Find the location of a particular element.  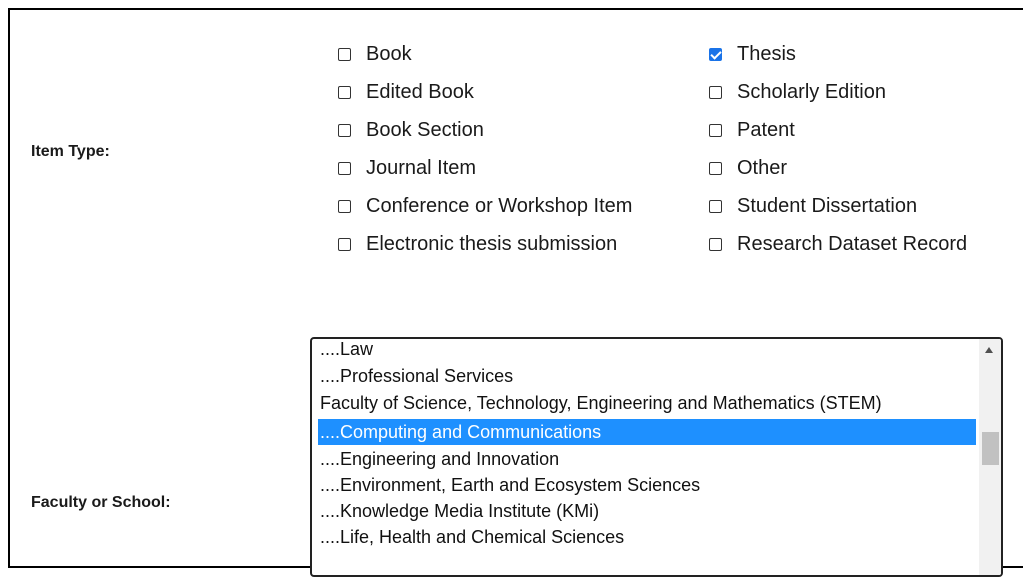

checkbox-label: Student Dissertation is located at coordinates (827, 205).